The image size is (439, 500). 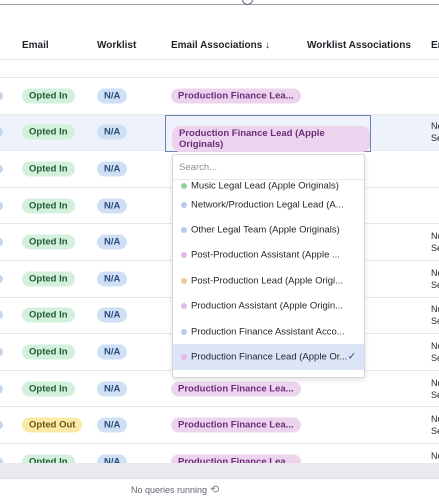 I want to click on header-worklist: Worklist, so click(x=116, y=45).